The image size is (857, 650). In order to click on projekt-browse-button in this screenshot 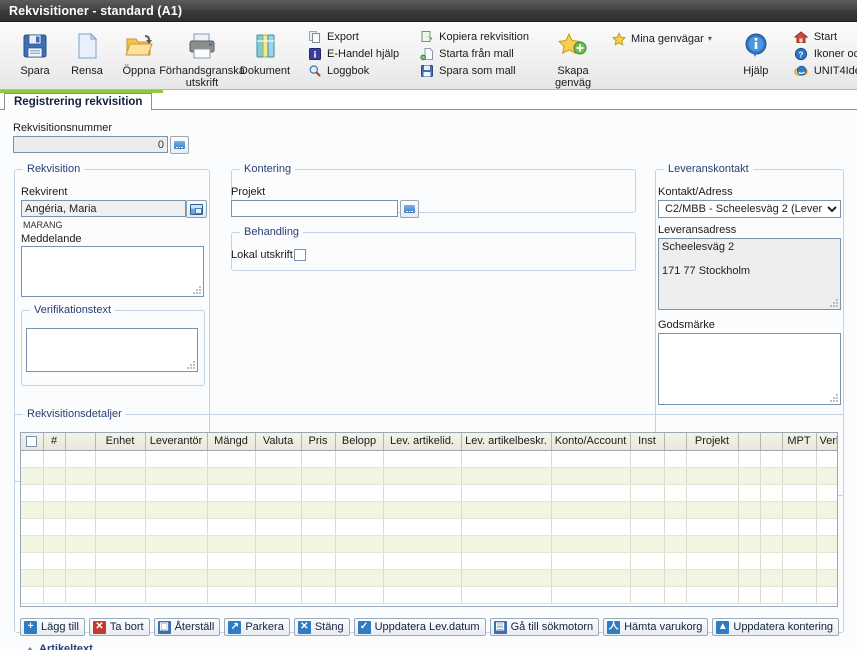, I will do `click(409, 209)`.